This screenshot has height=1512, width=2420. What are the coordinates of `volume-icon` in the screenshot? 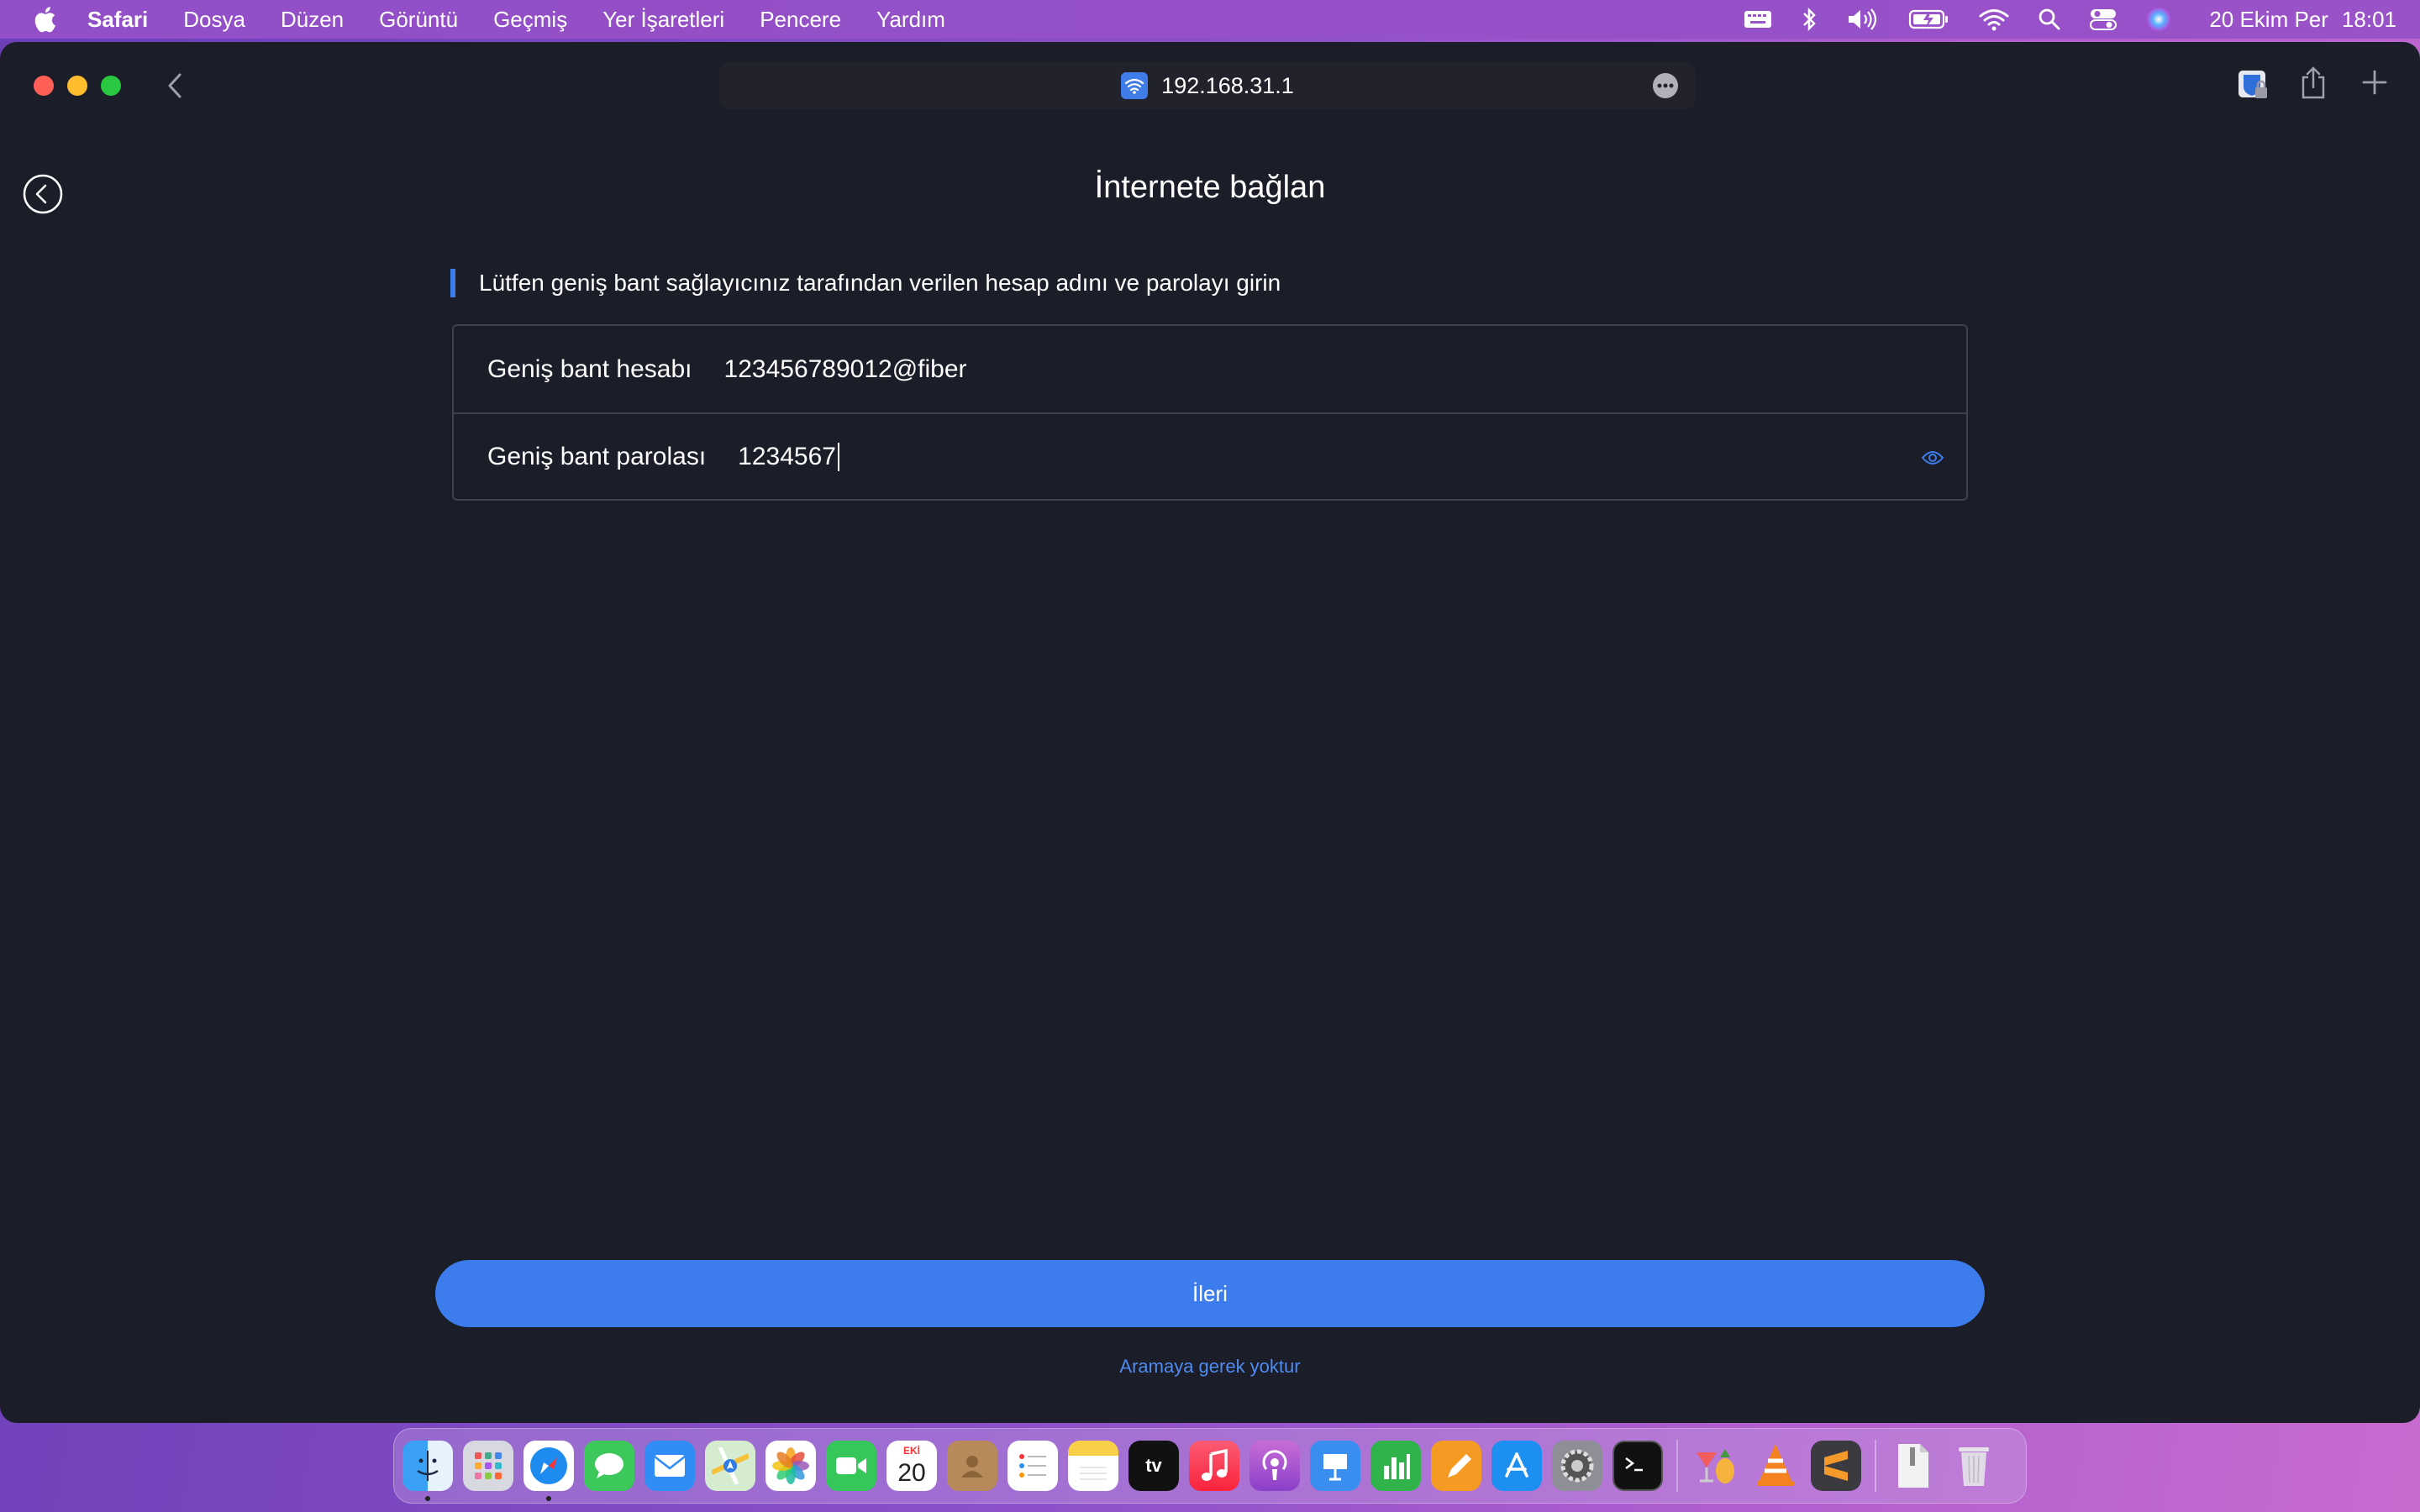 It's located at (1863, 19).